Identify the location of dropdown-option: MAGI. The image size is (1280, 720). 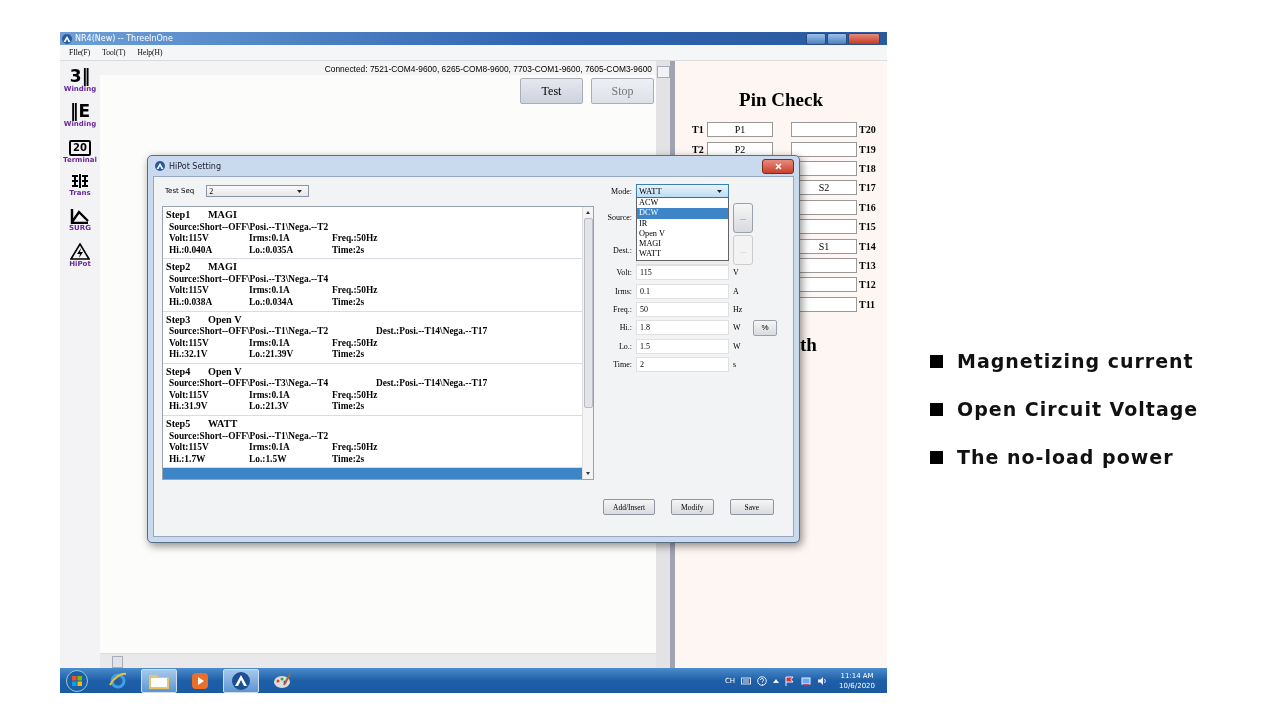
(682, 244).